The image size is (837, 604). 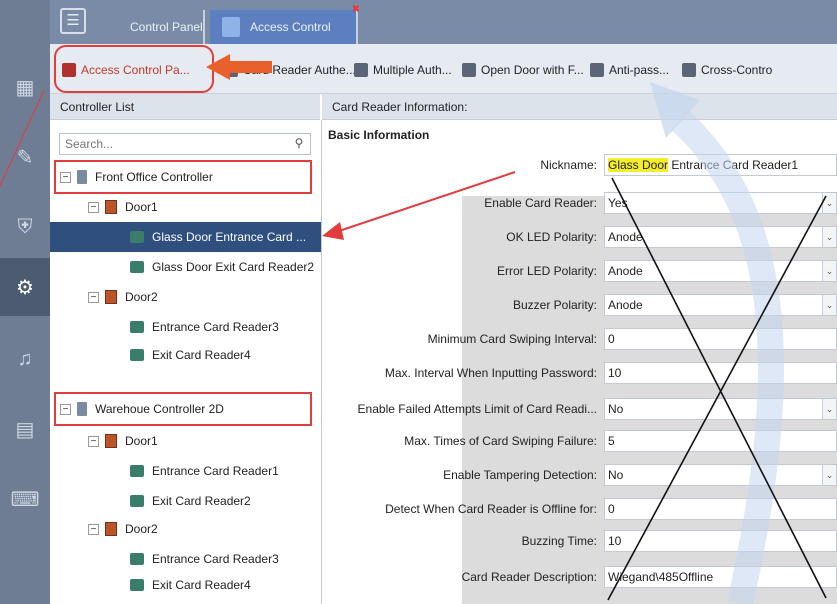 I want to click on grid-icon: ▦, so click(x=25, y=87).